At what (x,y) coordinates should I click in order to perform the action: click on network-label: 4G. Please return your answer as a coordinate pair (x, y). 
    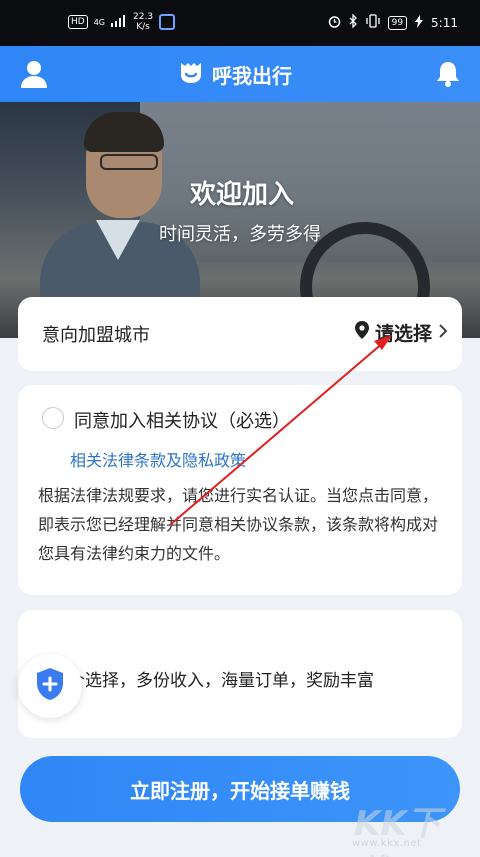
    Looking at the image, I should click on (99, 22).